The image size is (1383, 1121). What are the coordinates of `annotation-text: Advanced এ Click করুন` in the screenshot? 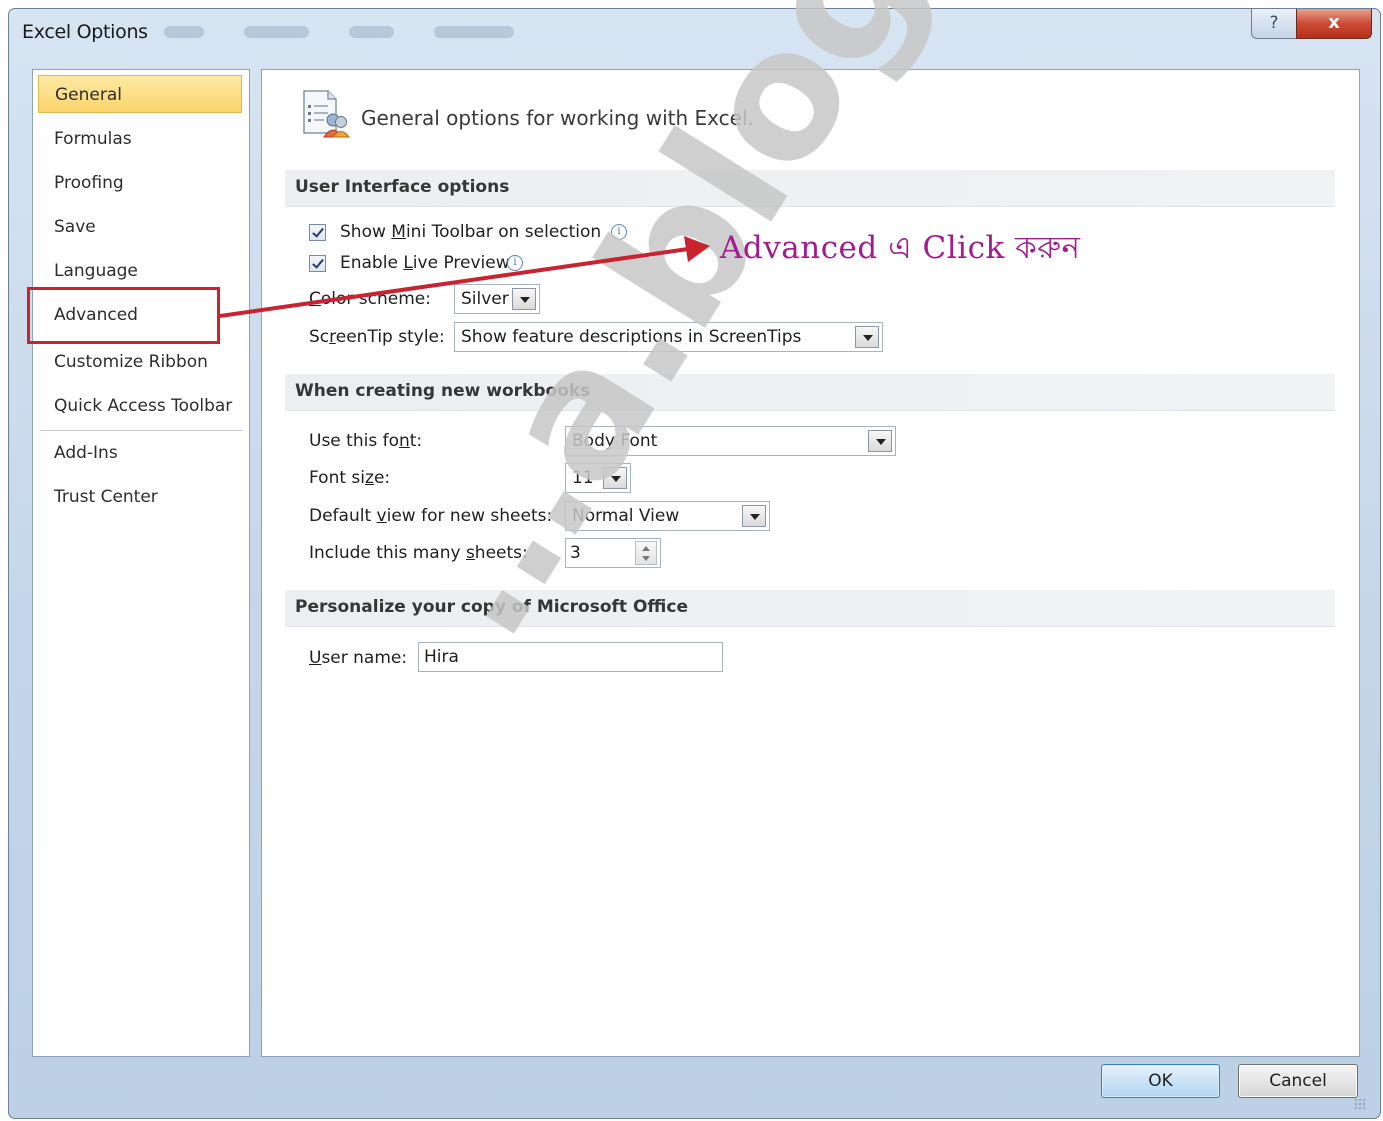 It's located at (900, 248).